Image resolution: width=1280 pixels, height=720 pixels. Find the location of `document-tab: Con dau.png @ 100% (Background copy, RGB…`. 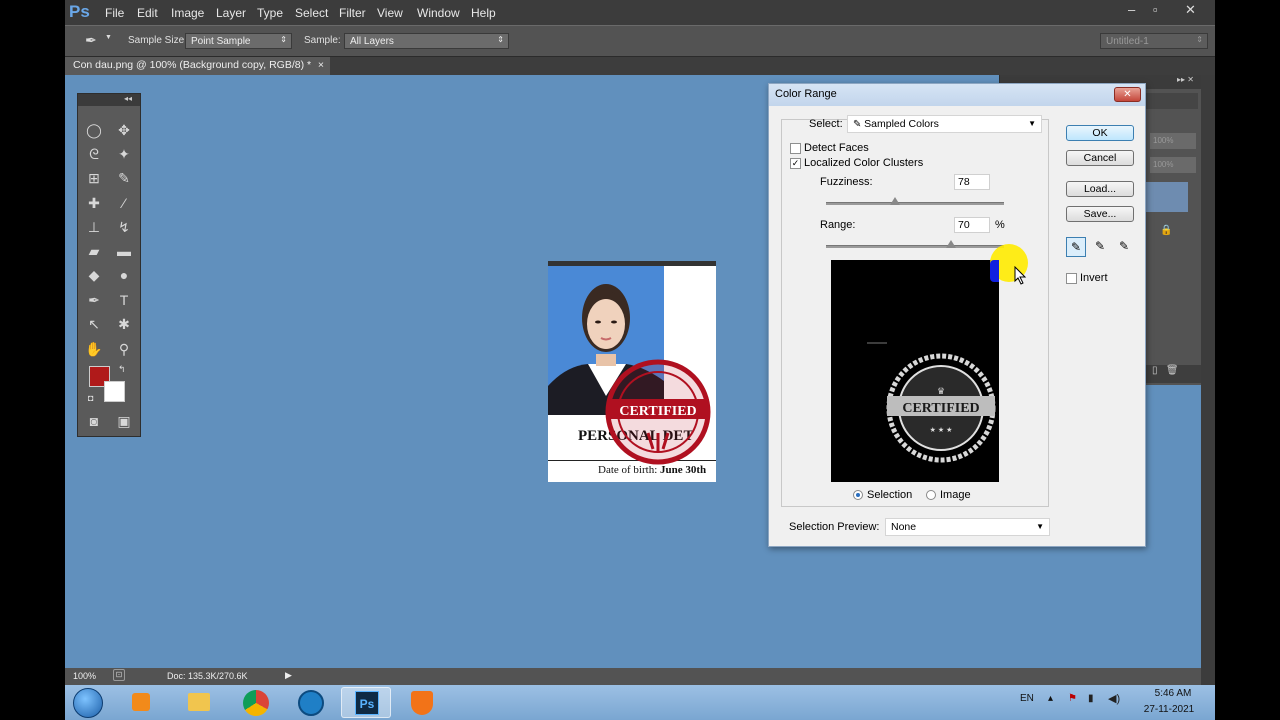

document-tab: Con dau.png @ 100% (Background copy, RGB… is located at coordinates (197, 66).